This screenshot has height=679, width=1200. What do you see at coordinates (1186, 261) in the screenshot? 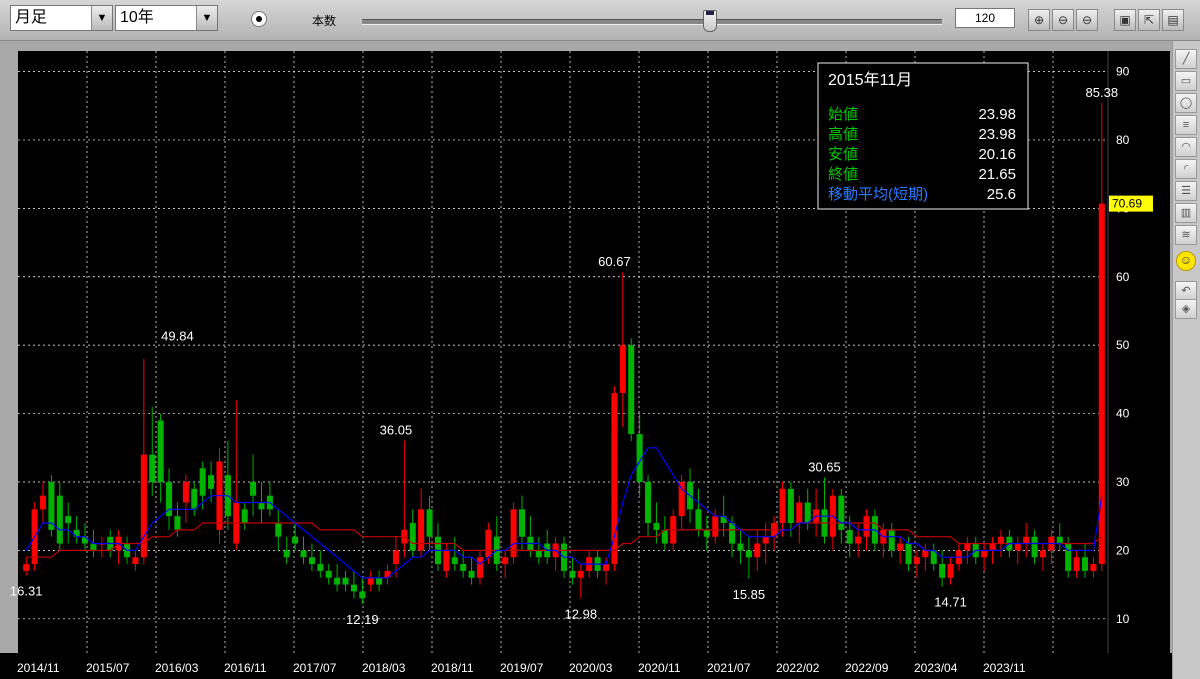
I see `smiley-icon: ☺` at bounding box center [1186, 261].